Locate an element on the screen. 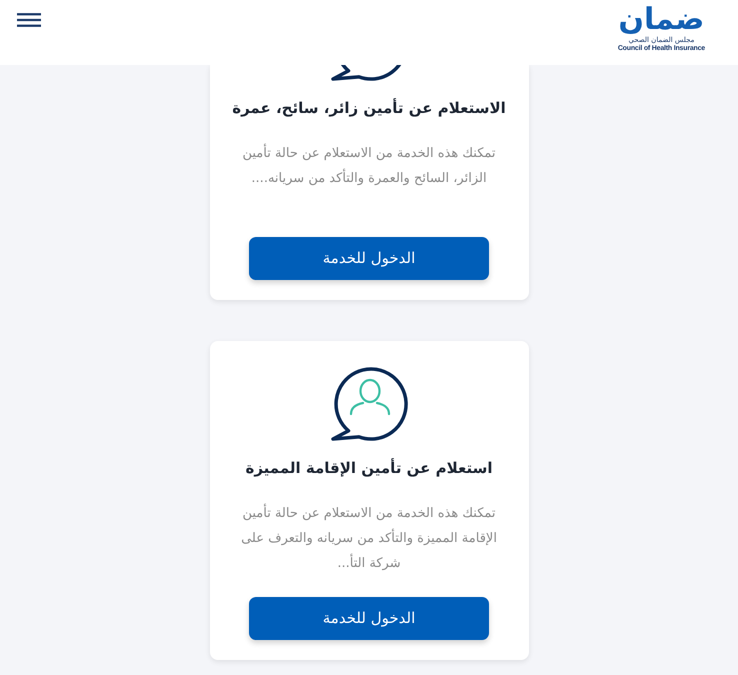 The height and width of the screenshot is (675, 738). menu-icon is located at coordinates (29, 20).